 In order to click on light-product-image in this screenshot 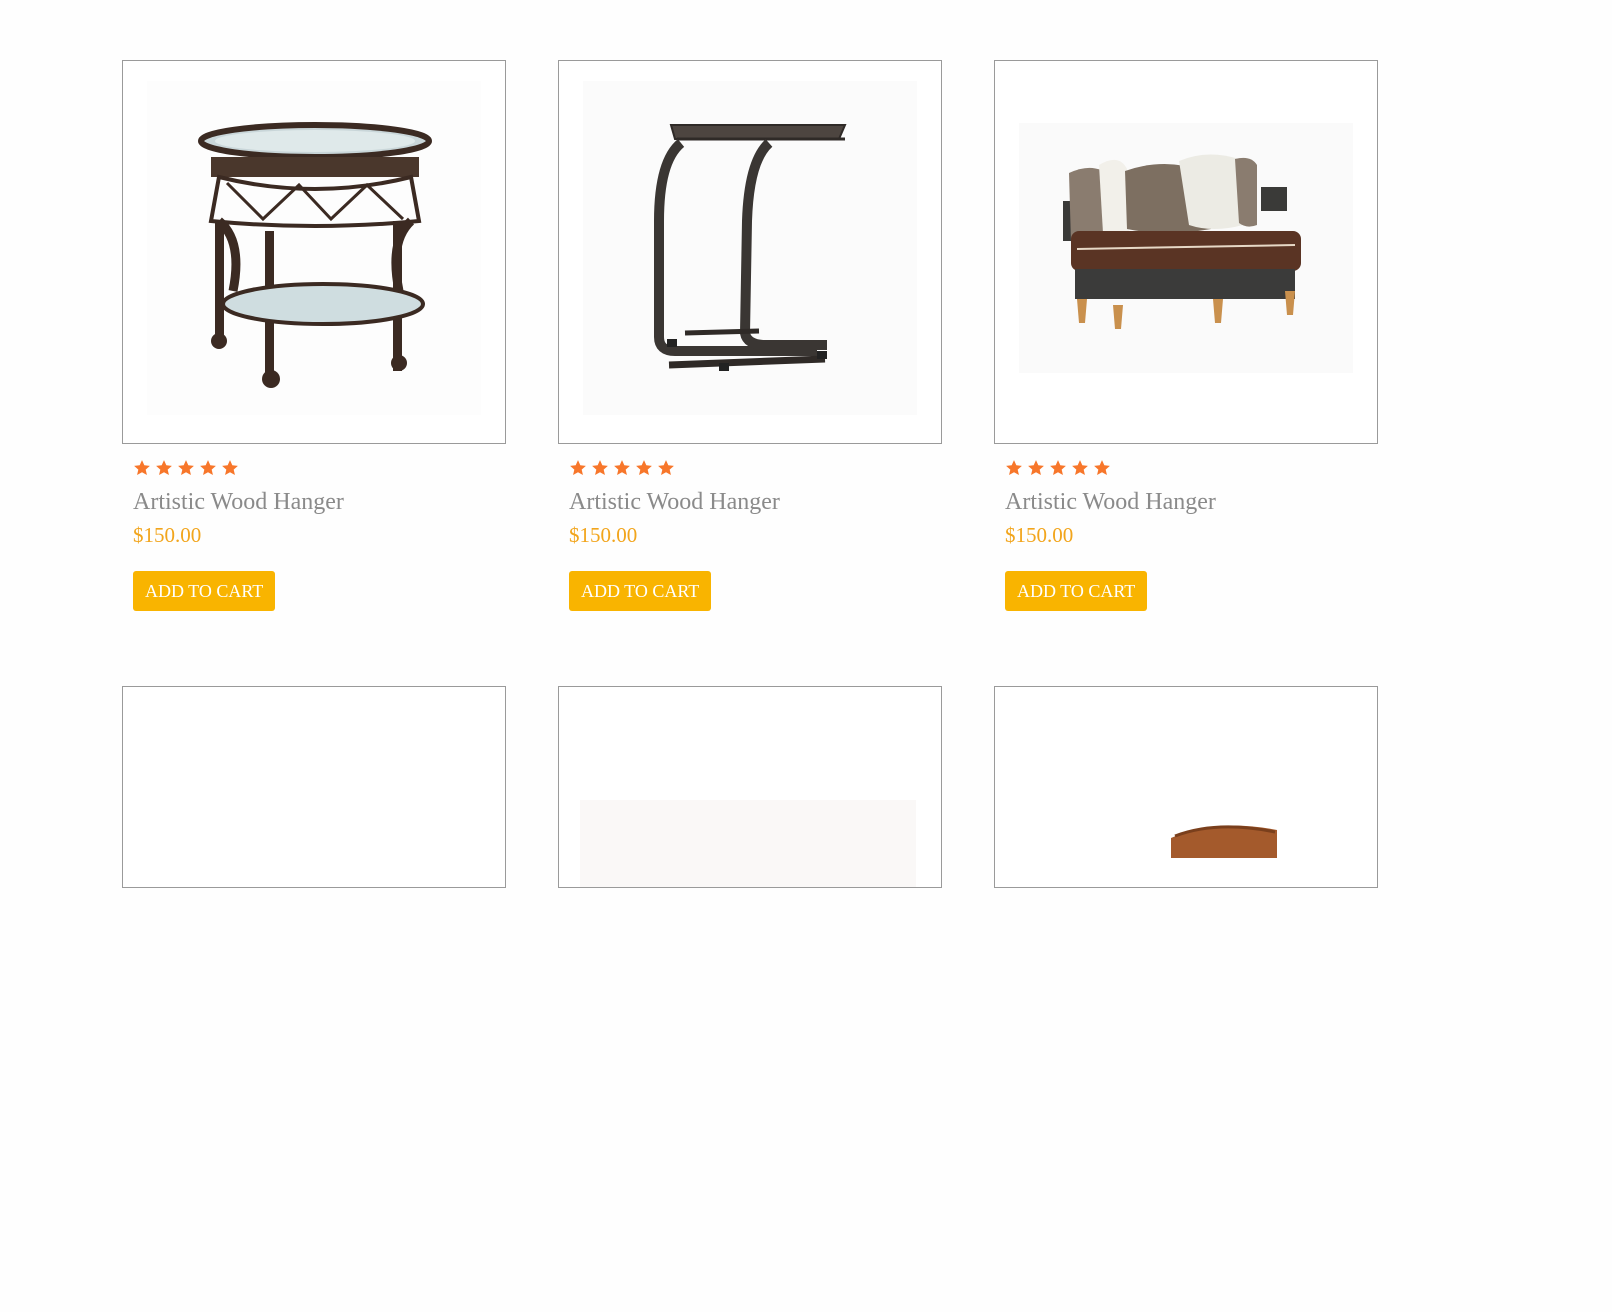, I will do `click(750, 832)`.